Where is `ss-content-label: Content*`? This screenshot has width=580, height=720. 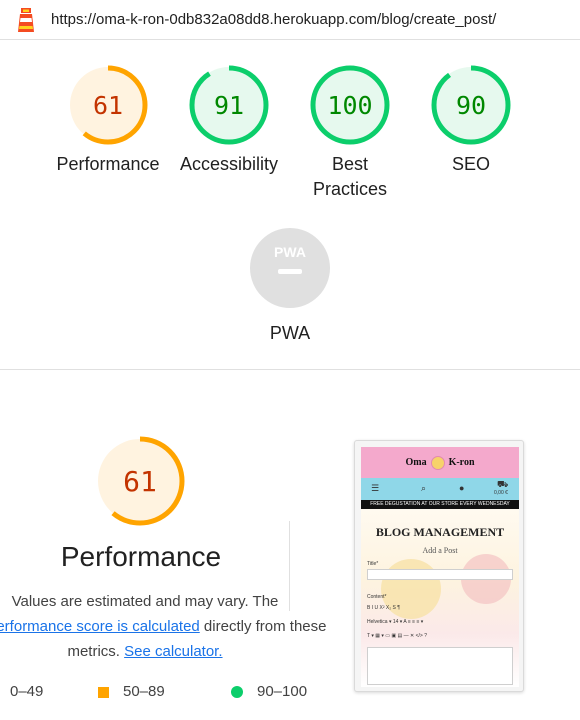
ss-content-label: Content* is located at coordinates (377, 597).